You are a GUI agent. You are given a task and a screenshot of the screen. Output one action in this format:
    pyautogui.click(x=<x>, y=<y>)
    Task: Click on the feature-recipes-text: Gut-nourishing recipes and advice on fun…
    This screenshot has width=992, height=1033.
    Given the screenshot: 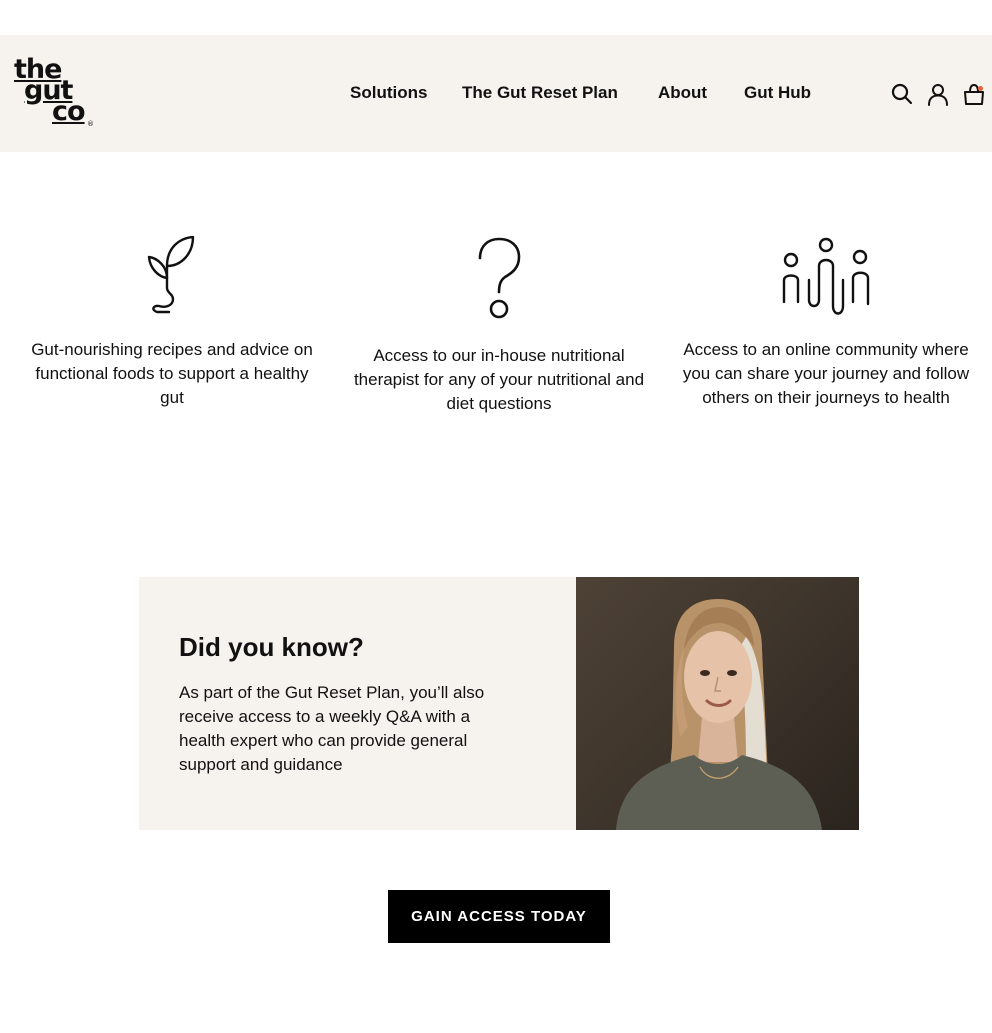 What is the action you would take?
    pyautogui.click(x=172, y=373)
    